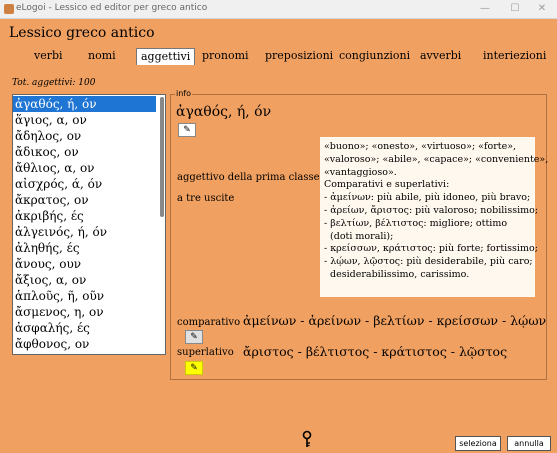 Image resolution: width=557 pixels, height=453 pixels. I want to click on category-label: aggettivo della prima classe, so click(248, 177).